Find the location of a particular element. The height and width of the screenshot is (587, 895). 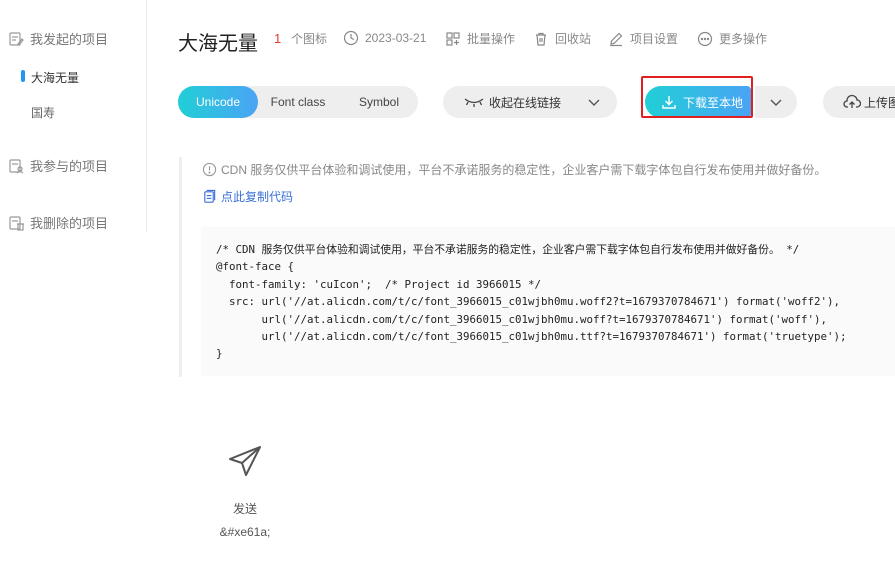

project-title: 大海无量 is located at coordinates (218, 43).